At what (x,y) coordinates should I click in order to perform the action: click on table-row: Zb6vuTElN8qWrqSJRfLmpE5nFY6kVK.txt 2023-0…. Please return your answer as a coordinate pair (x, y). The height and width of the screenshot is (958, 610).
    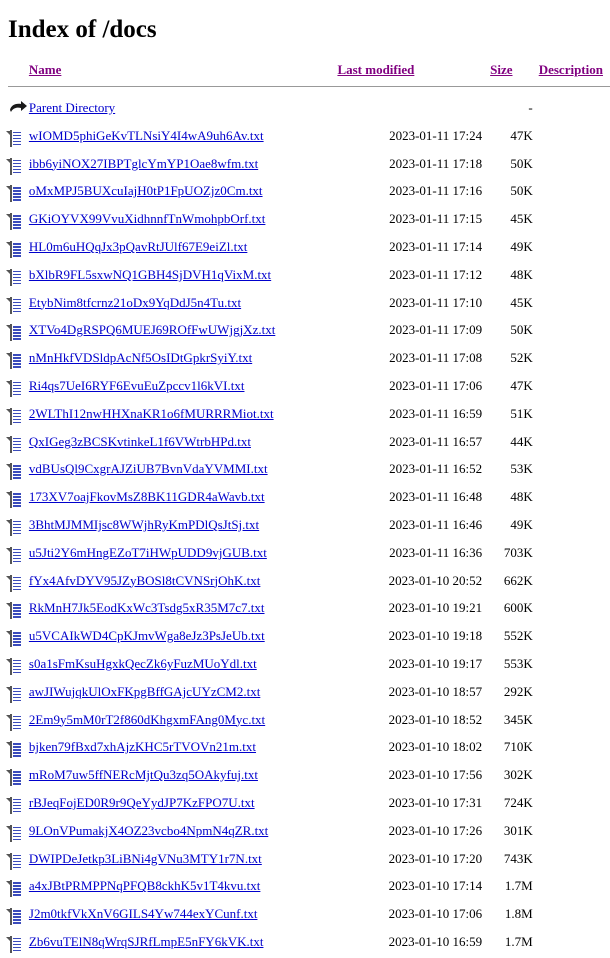
    Looking at the image, I should click on (309, 942).